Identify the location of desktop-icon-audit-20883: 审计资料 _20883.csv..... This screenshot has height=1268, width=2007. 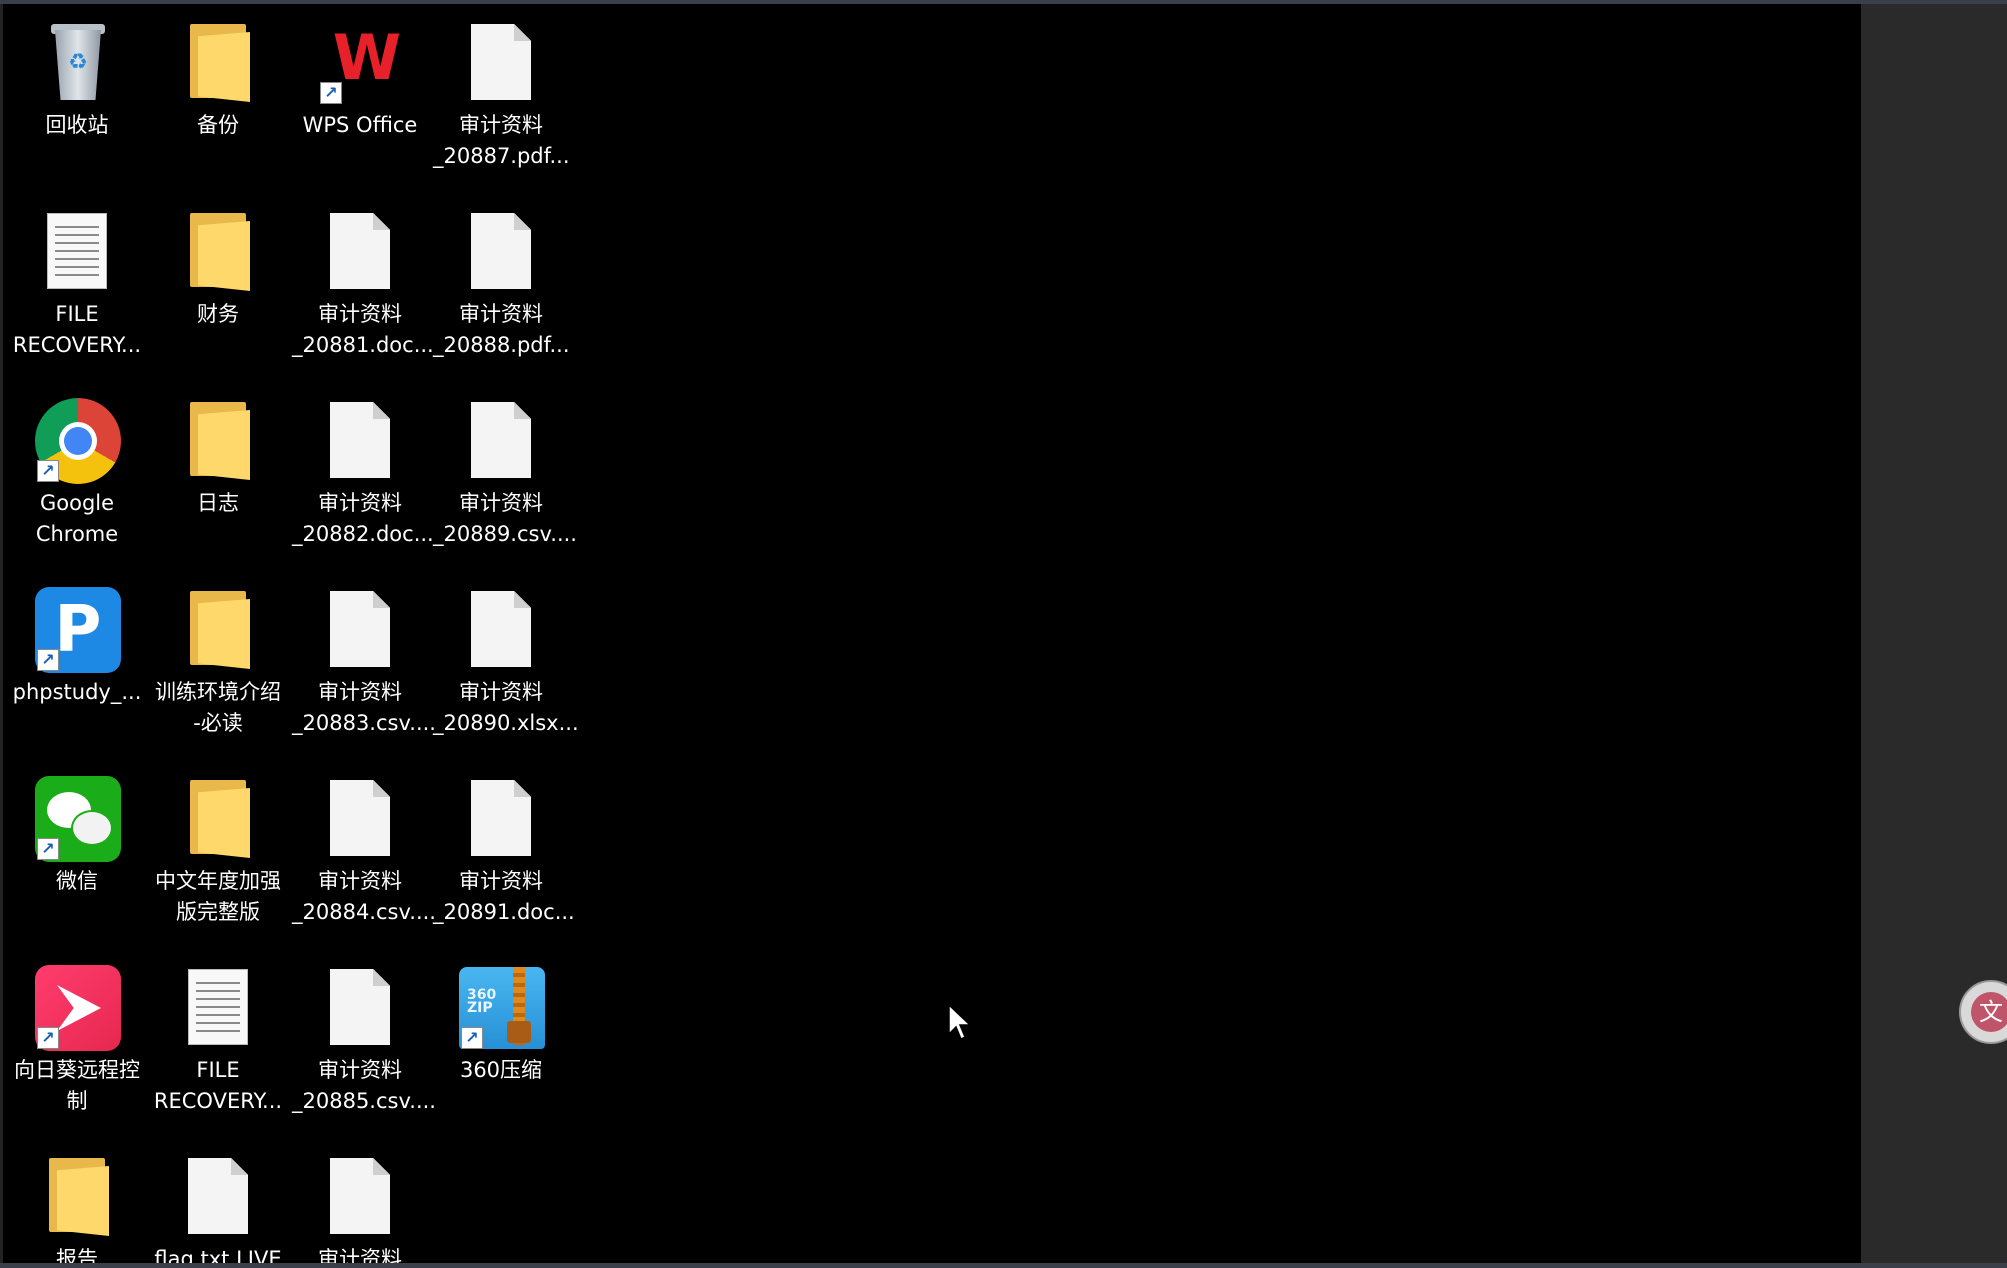
(364, 661).